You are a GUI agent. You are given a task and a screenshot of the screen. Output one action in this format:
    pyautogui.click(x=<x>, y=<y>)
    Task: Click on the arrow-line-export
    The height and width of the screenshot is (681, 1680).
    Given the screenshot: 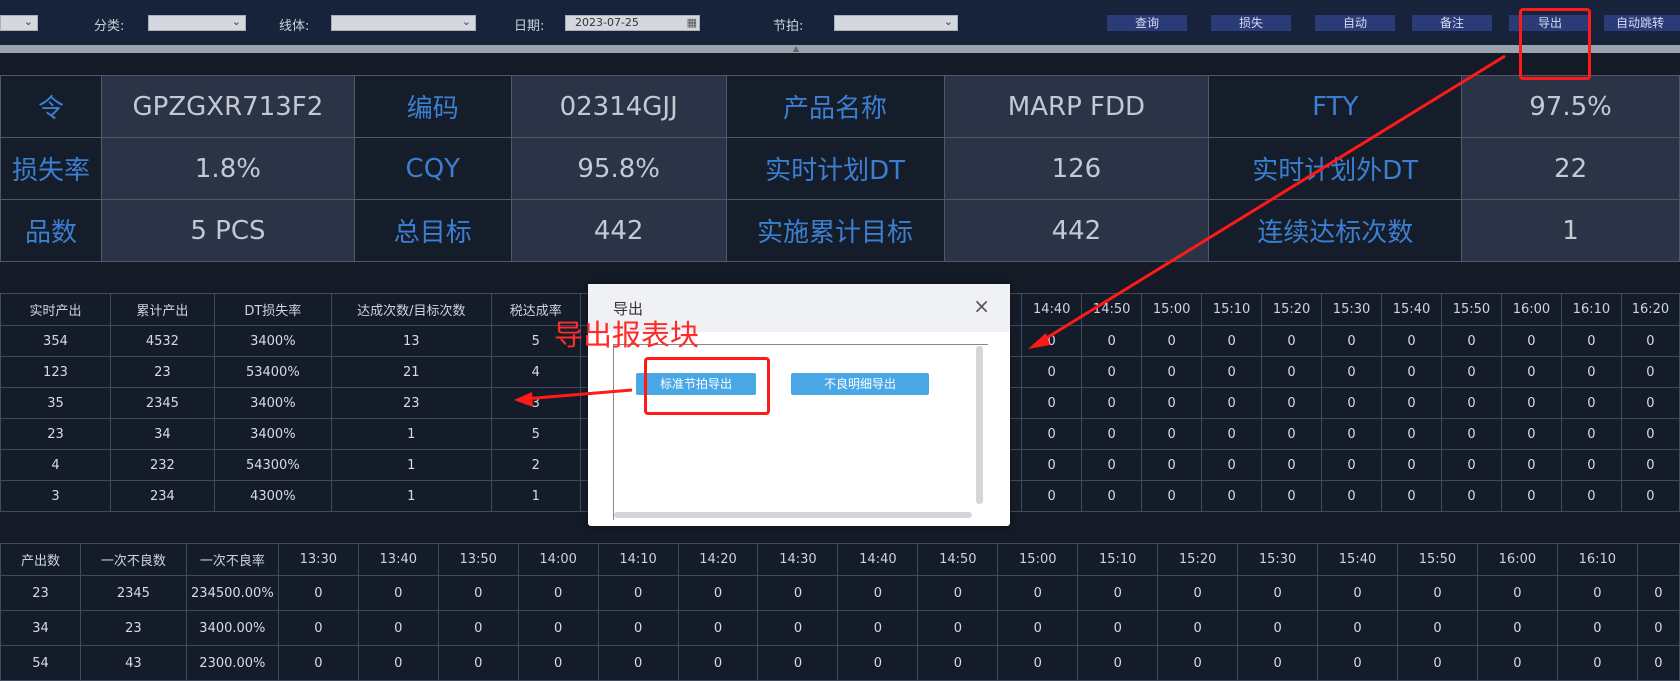 What is the action you would take?
    pyautogui.click(x=1272, y=199)
    